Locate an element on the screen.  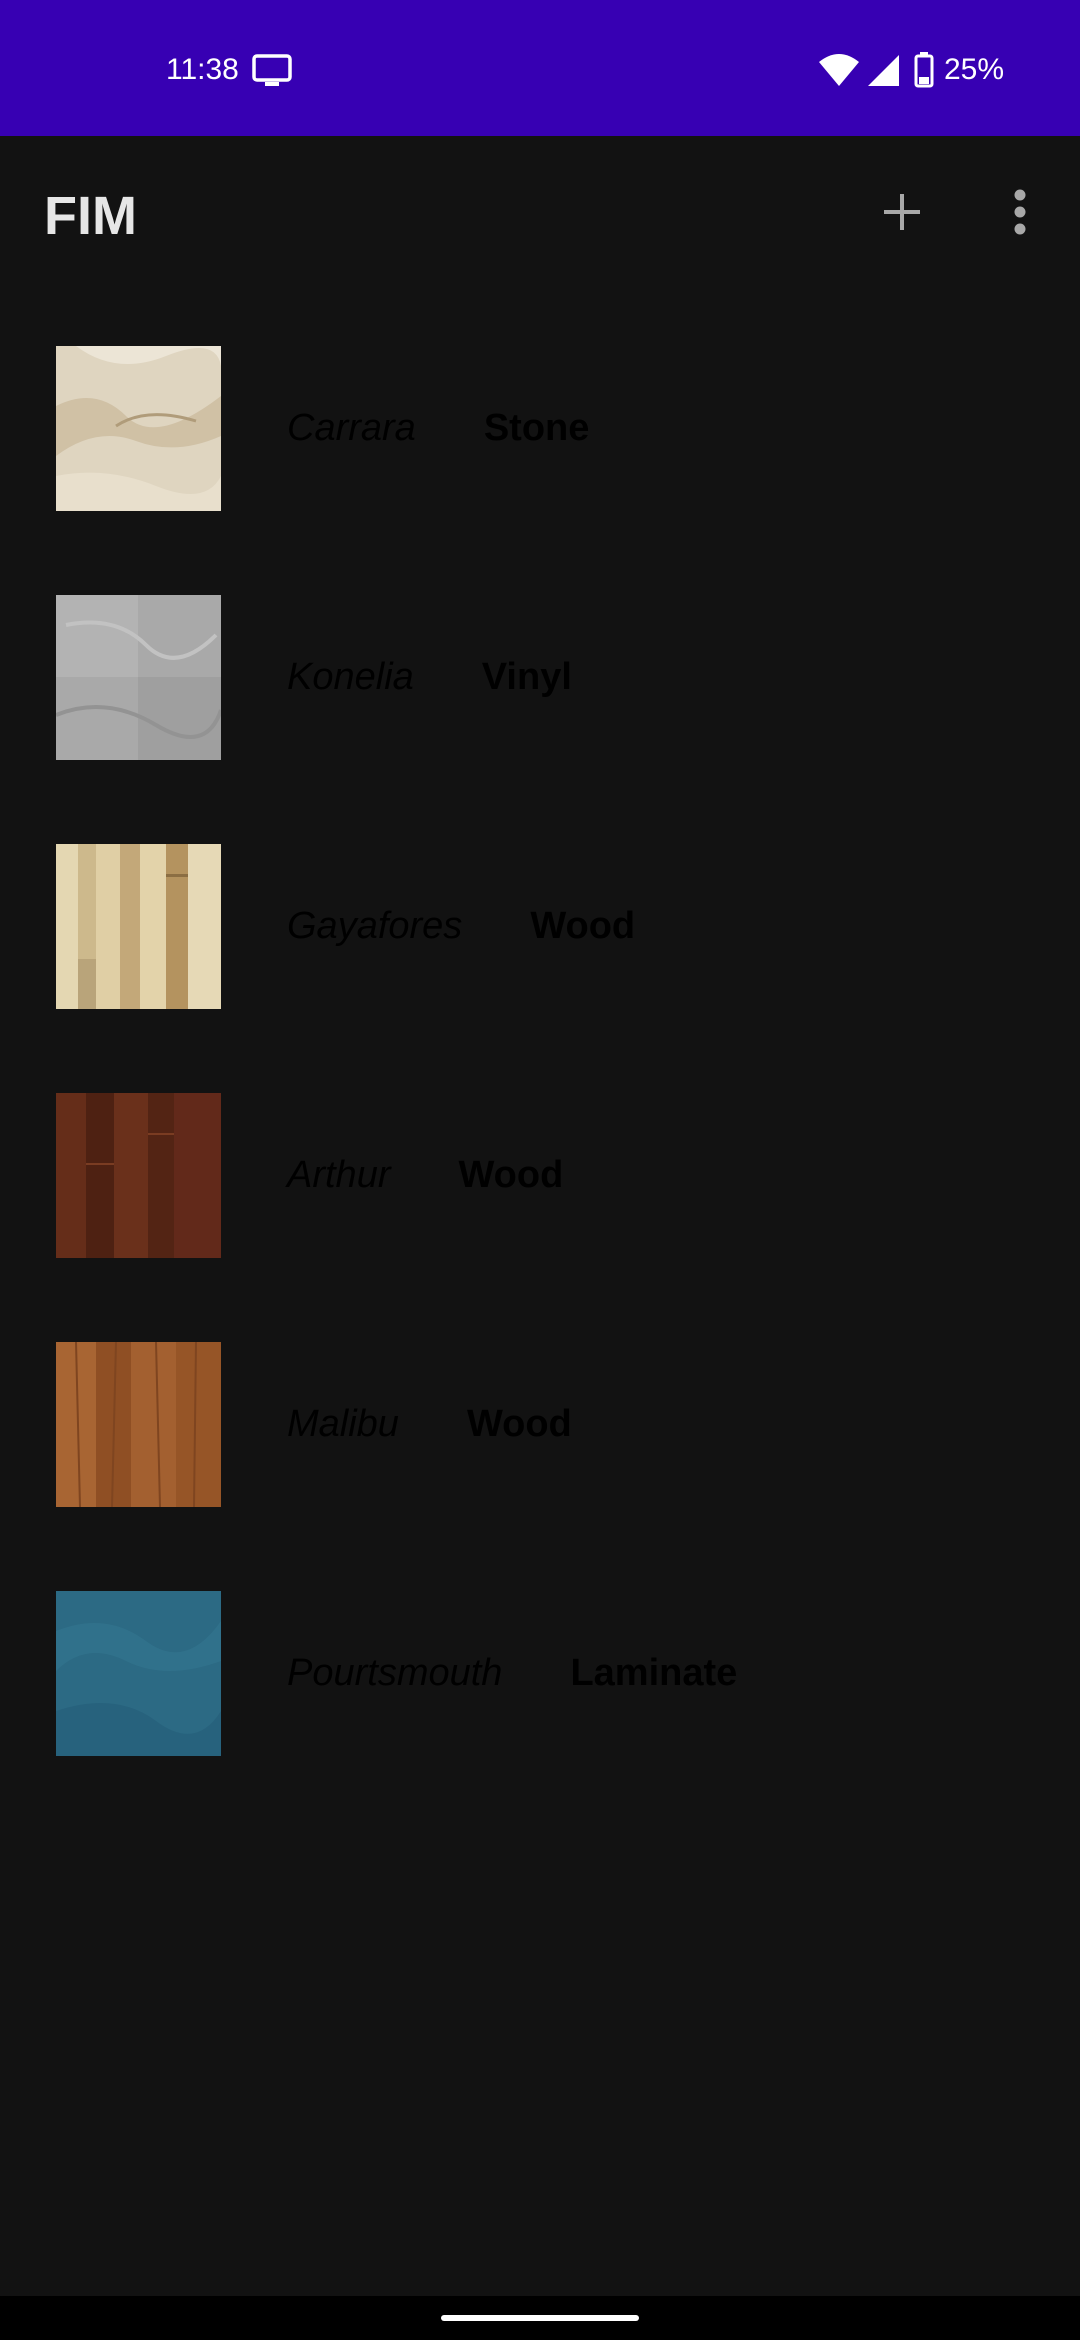
floor-name: Arthur is located at coordinates (339, 1174).